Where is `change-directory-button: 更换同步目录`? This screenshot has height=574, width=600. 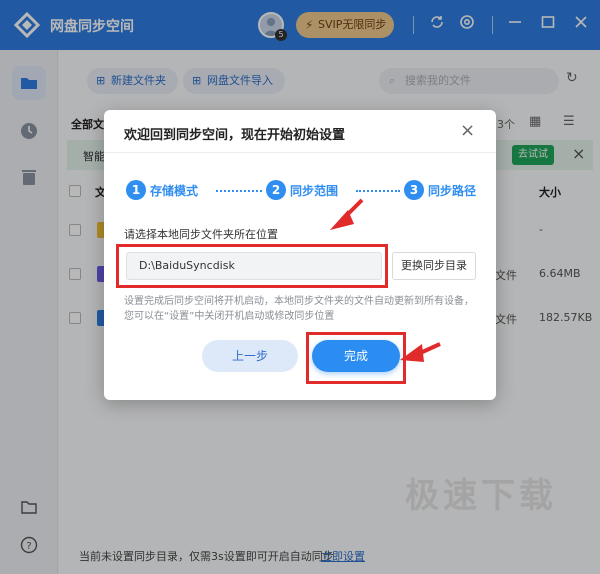 change-directory-button: 更换同步目录 is located at coordinates (434, 266).